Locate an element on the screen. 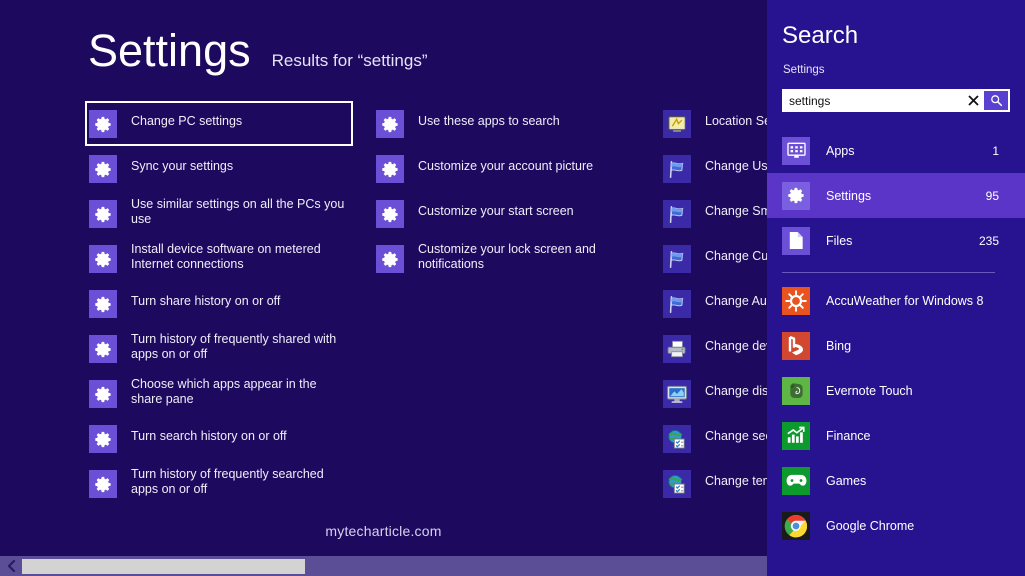 The height and width of the screenshot is (576, 1025). settings-result-item: Location Settin is located at coordinates (713, 123).